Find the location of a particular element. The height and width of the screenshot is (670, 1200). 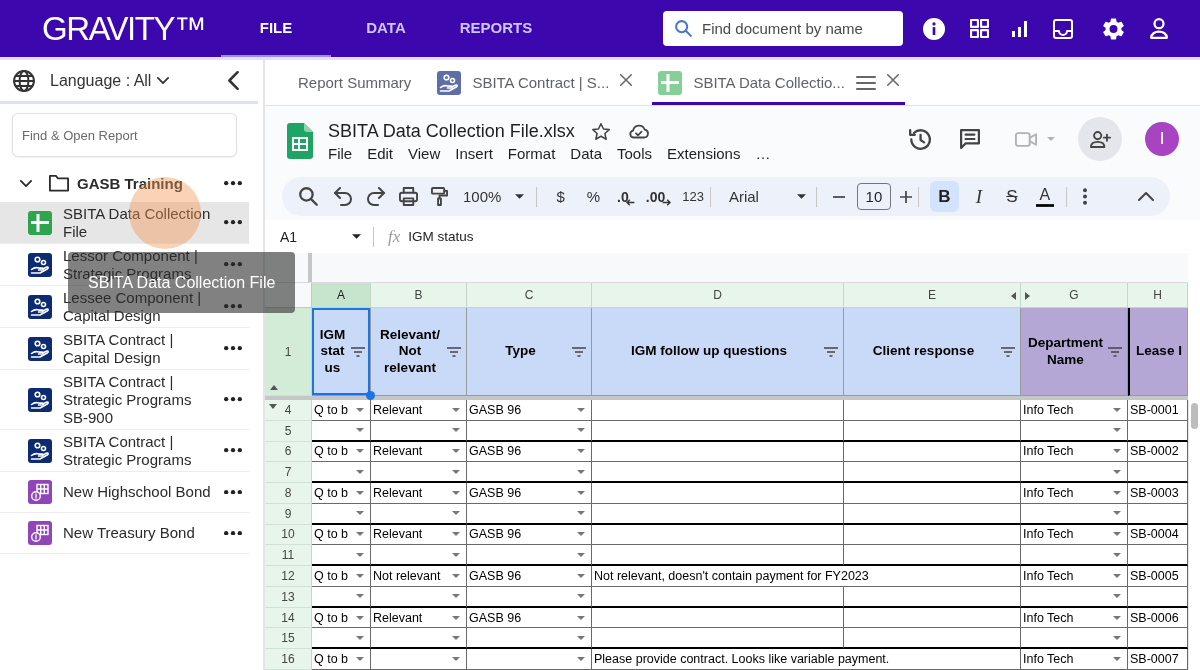

row-header: 7 is located at coordinates (288, 473).